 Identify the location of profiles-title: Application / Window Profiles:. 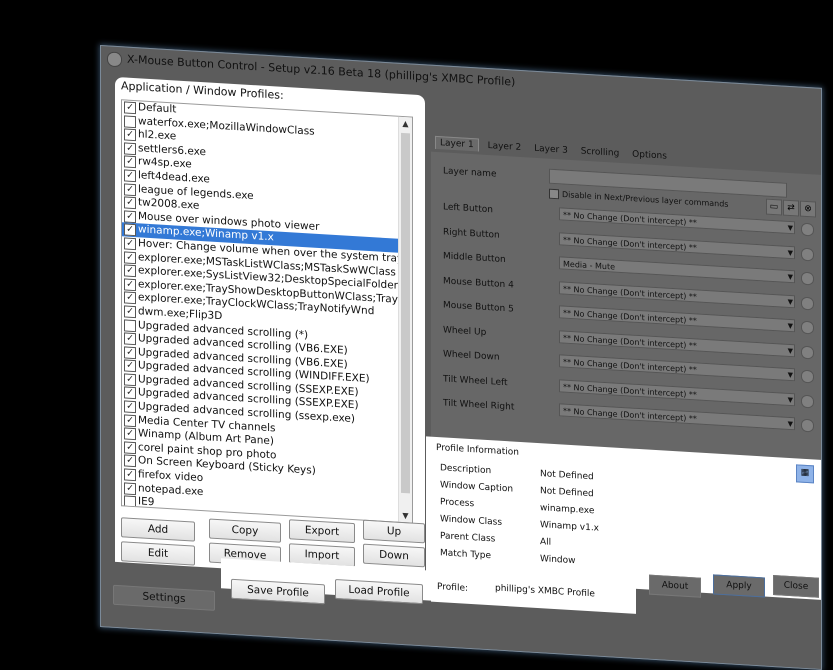
(202, 90).